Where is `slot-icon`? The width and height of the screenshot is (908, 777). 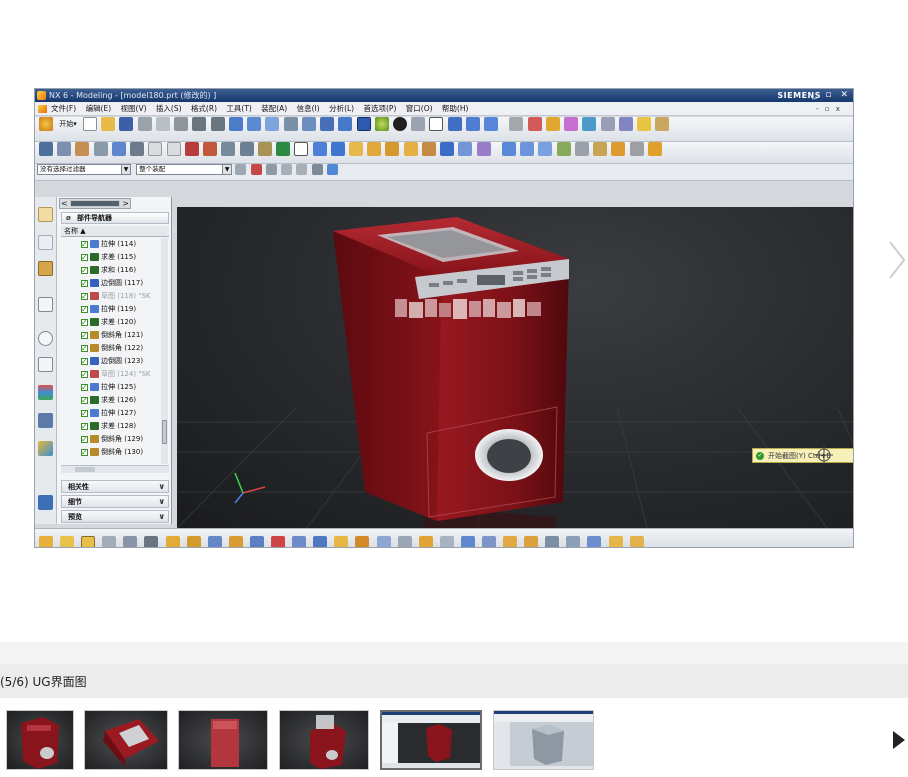 slot-icon is located at coordinates (447, 149).